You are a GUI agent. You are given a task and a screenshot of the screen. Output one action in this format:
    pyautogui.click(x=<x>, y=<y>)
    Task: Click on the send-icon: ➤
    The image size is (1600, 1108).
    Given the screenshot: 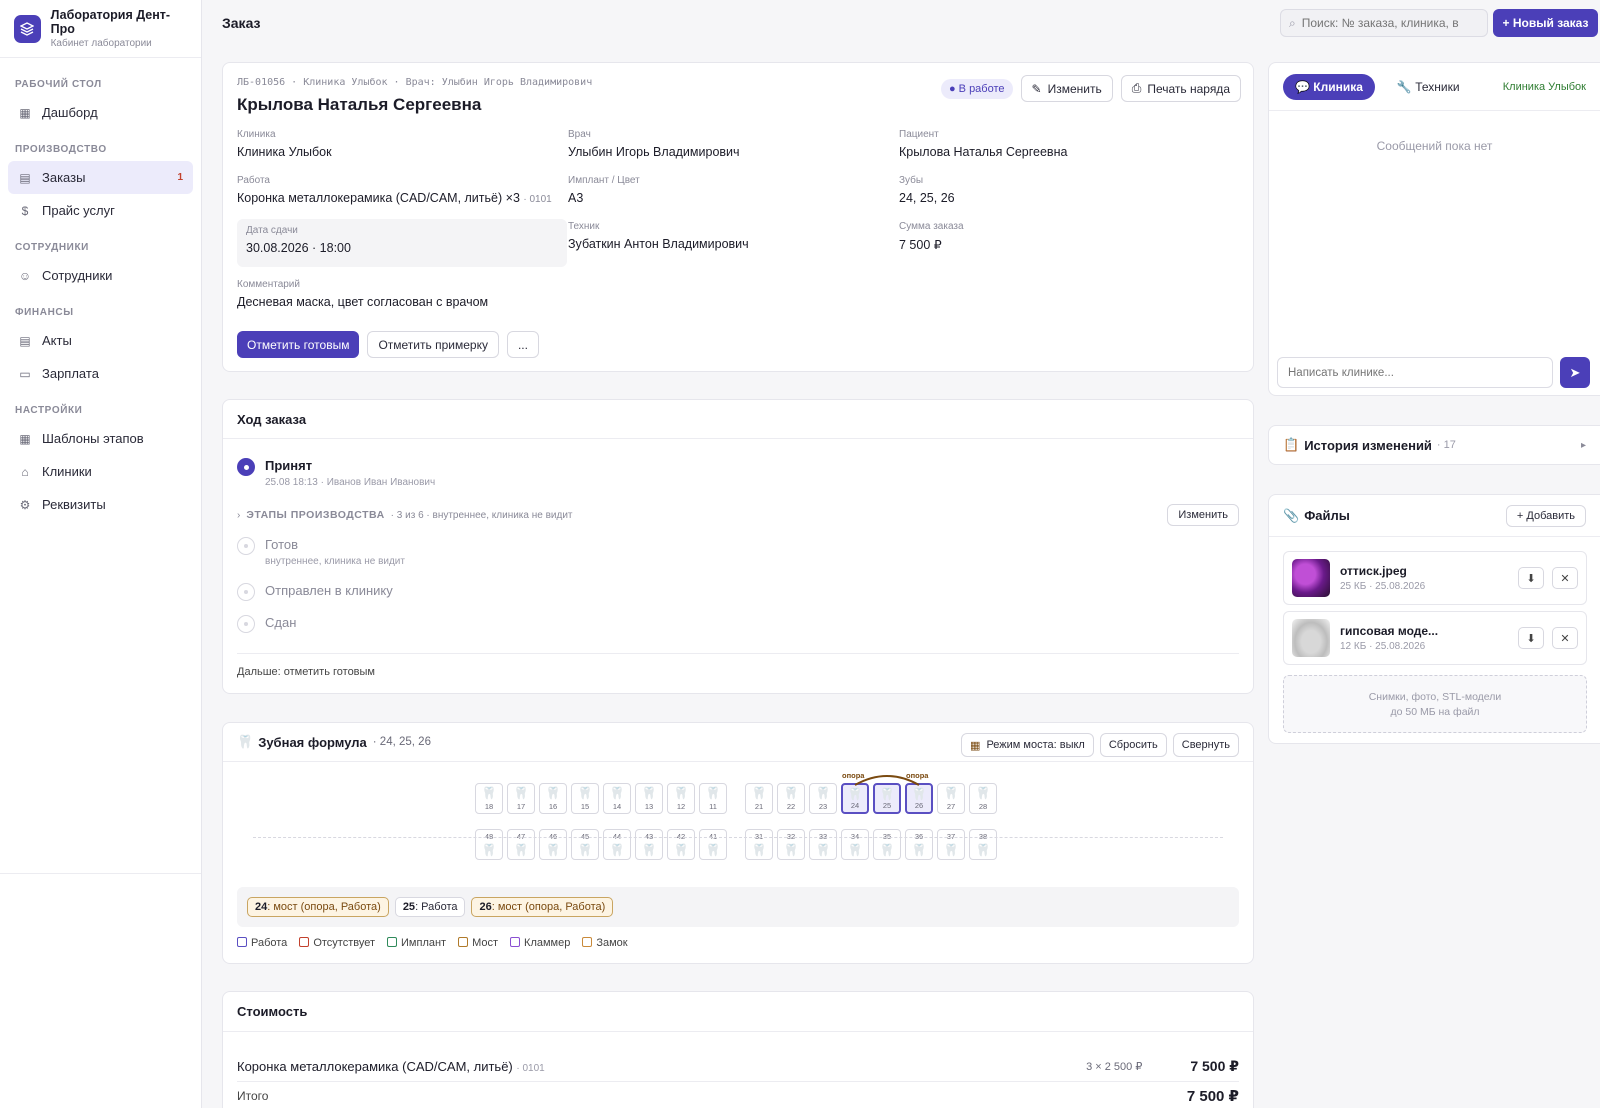 What is the action you would take?
    pyautogui.click(x=1575, y=372)
    